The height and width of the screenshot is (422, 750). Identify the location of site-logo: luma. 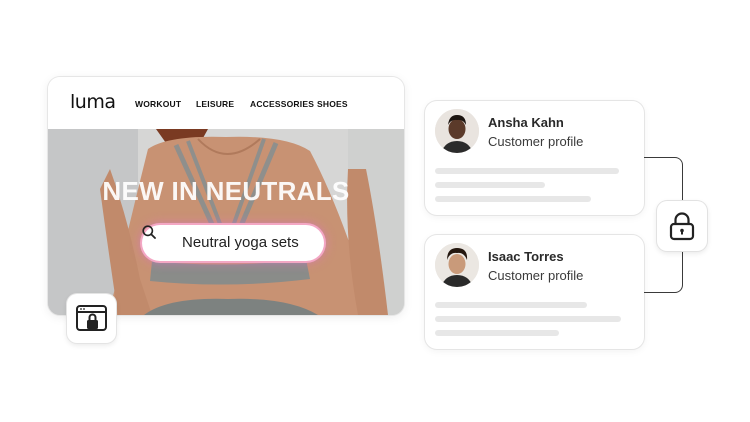
(93, 102).